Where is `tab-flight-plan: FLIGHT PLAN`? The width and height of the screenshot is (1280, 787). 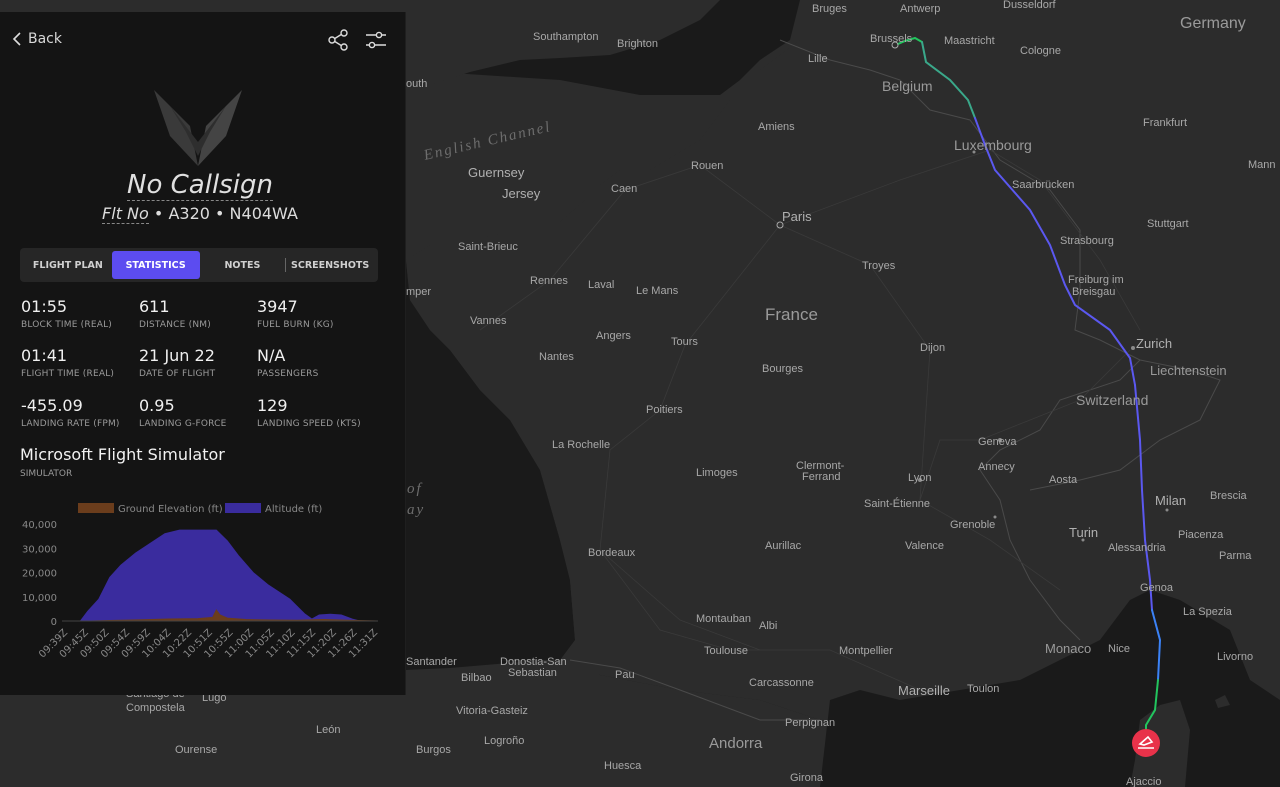 tab-flight-plan: FLIGHT PLAN is located at coordinates (68, 265).